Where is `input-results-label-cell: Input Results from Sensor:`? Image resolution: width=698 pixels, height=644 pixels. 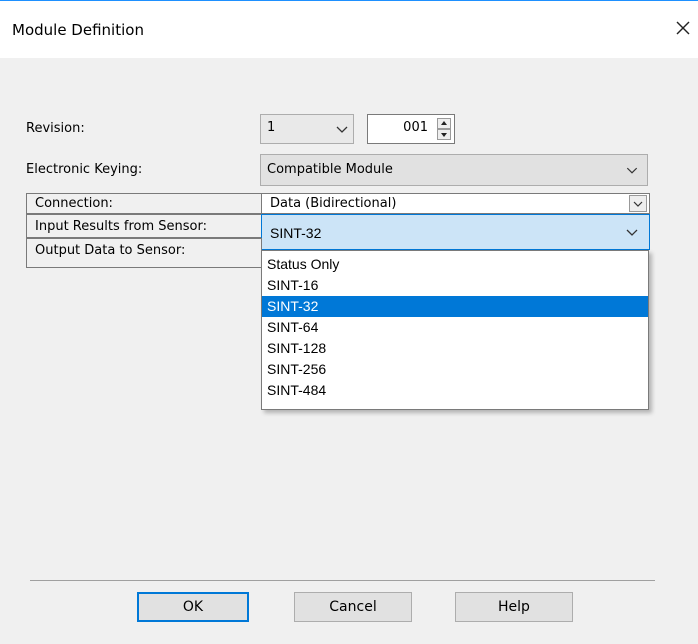
input-results-label-cell: Input Results from Sensor: is located at coordinates (144, 226).